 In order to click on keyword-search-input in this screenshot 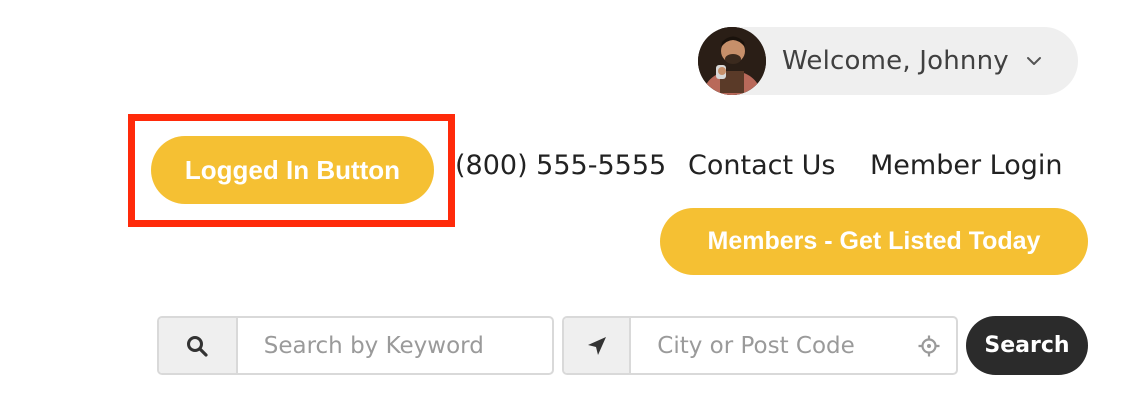, I will do `click(394, 345)`.